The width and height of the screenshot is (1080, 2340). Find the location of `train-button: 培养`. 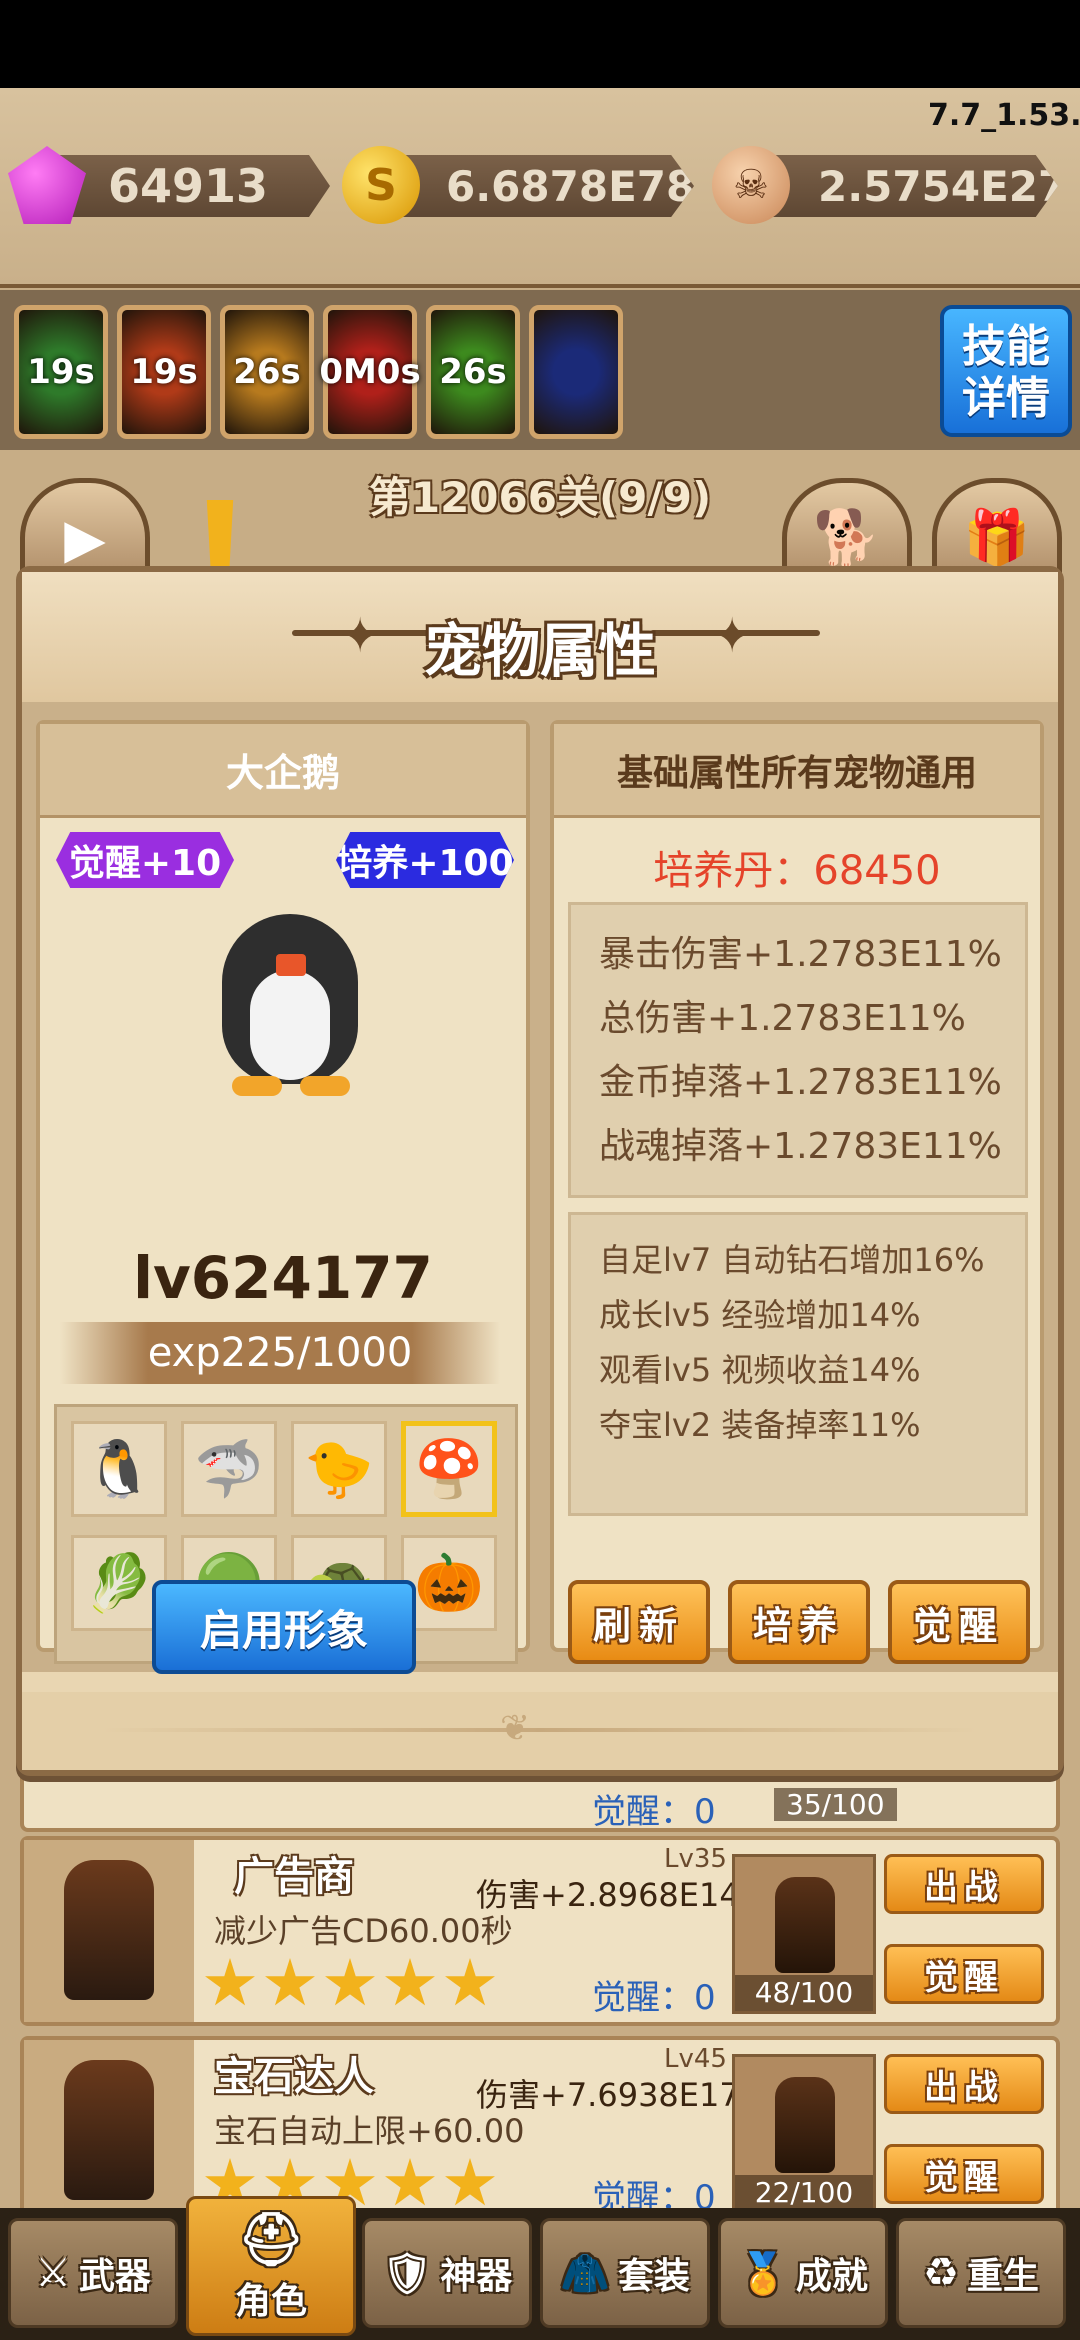

train-button: 培养 is located at coordinates (799, 1622).